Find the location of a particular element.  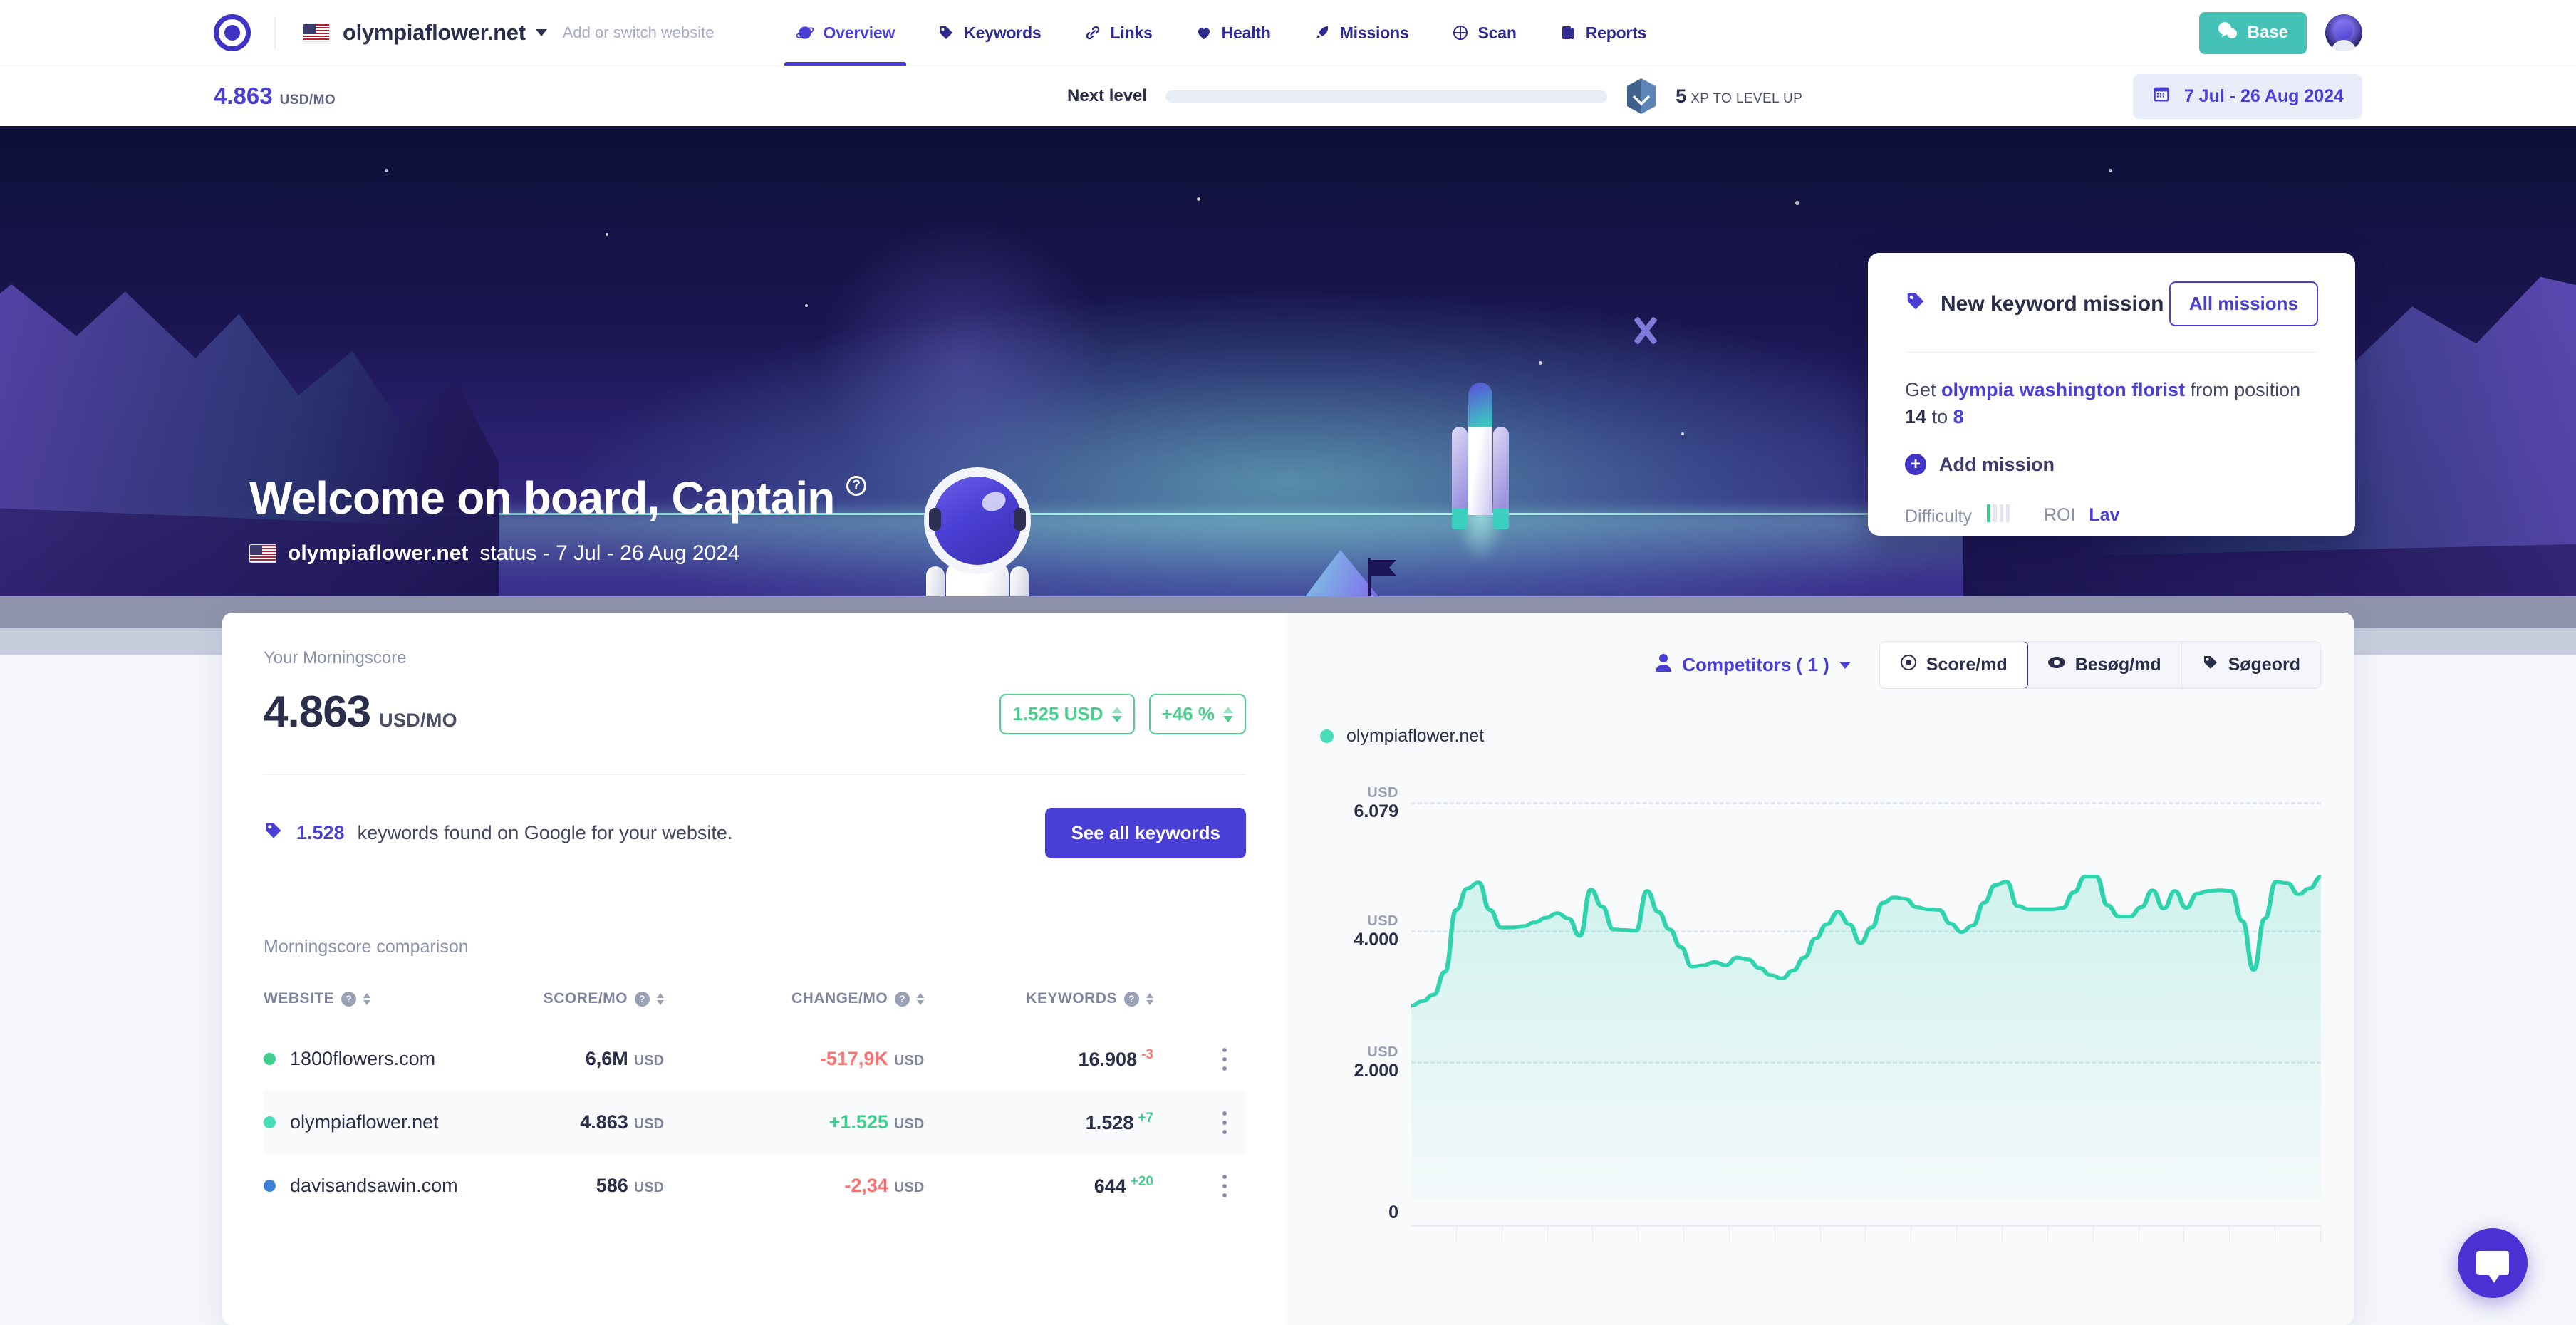

report-icon is located at coordinates (1568, 32).